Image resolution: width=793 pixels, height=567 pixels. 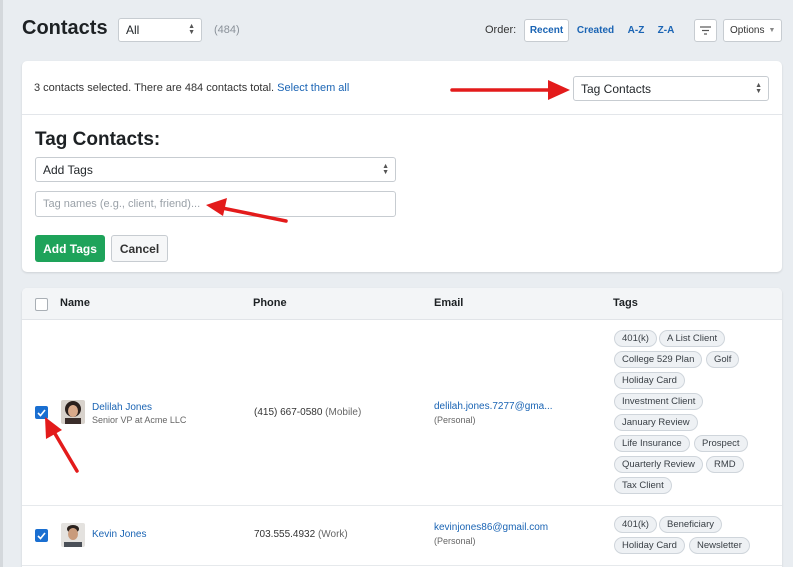 I want to click on divider, so click(x=402, y=114).